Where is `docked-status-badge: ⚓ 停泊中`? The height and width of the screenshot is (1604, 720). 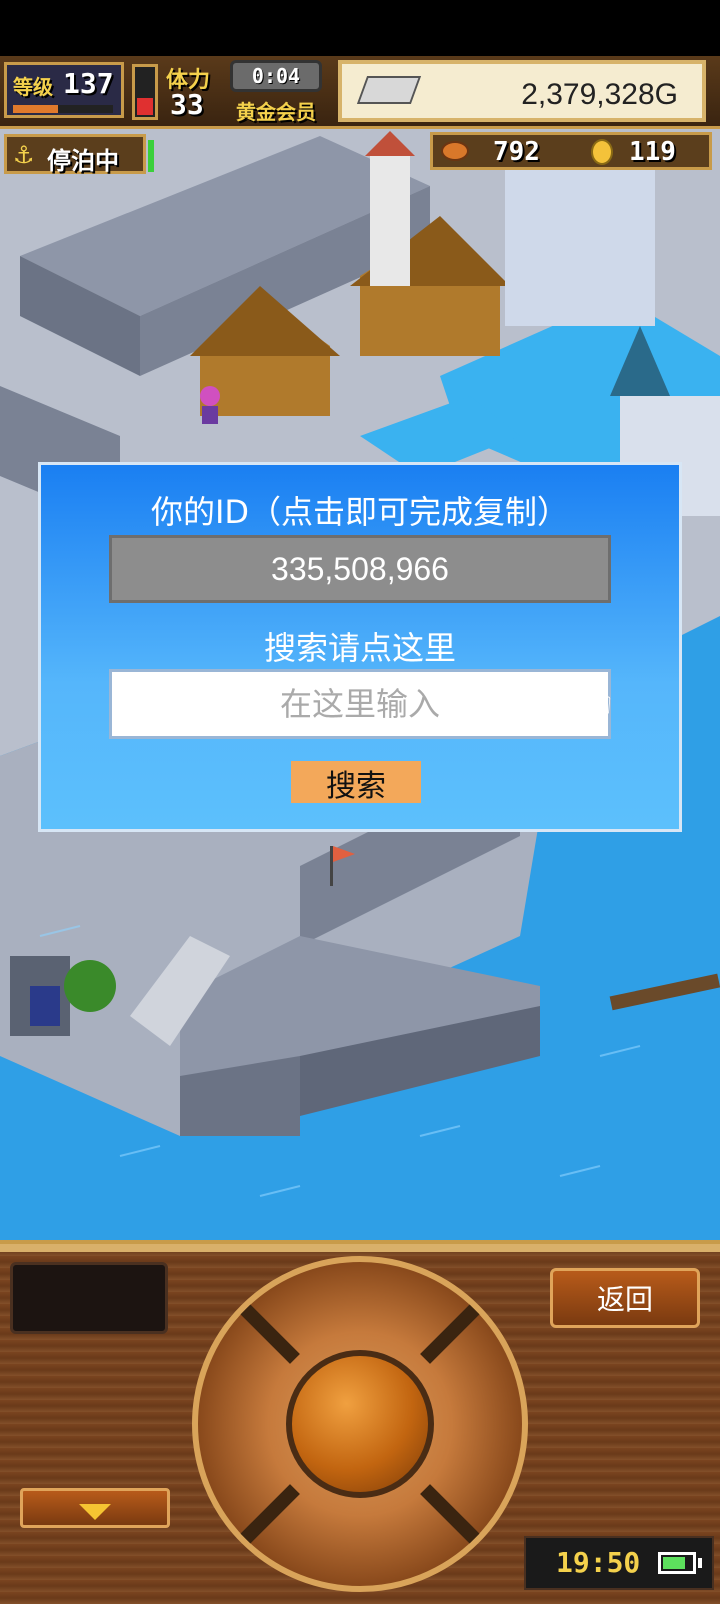
docked-status-badge: ⚓ 停泊中 is located at coordinates (75, 154).